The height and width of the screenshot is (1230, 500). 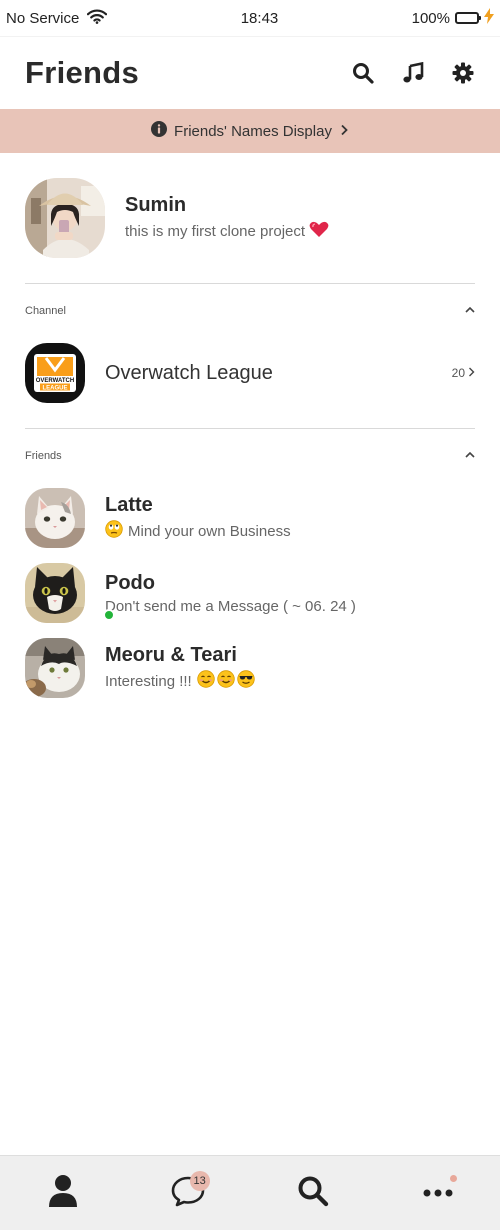 What do you see at coordinates (171, 655) in the screenshot?
I see `friend-name: Meoru & Teari` at bounding box center [171, 655].